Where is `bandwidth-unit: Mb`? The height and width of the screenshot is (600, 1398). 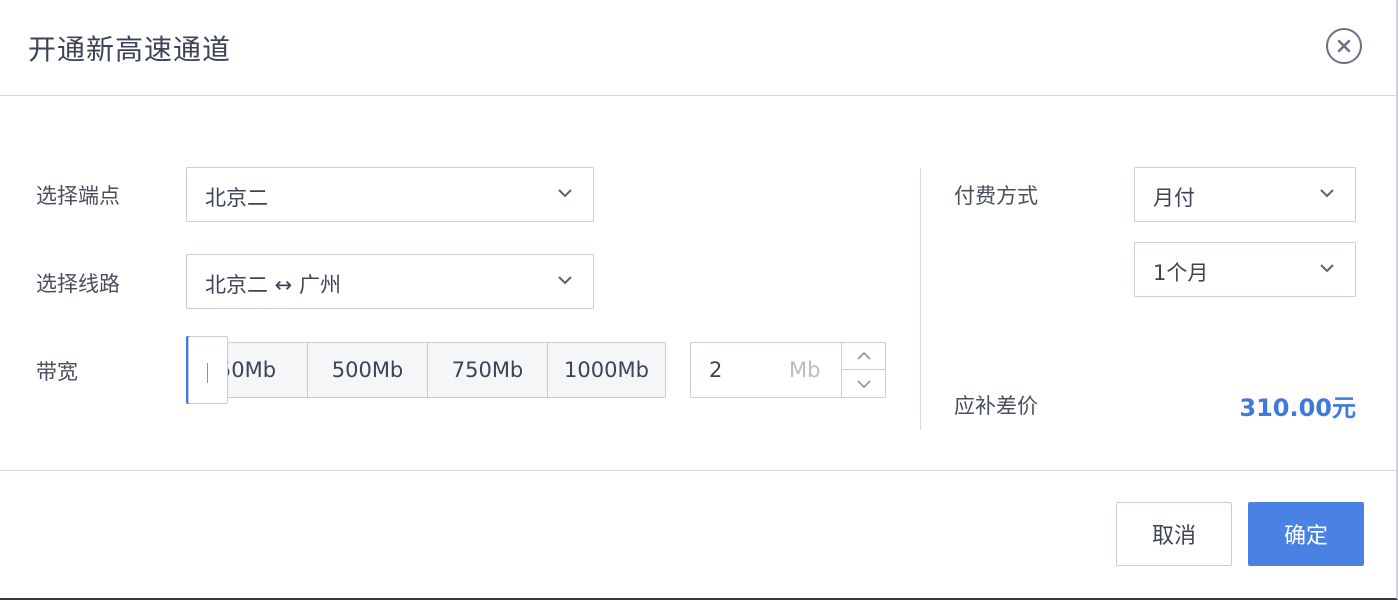 bandwidth-unit: Mb is located at coordinates (805, 370).